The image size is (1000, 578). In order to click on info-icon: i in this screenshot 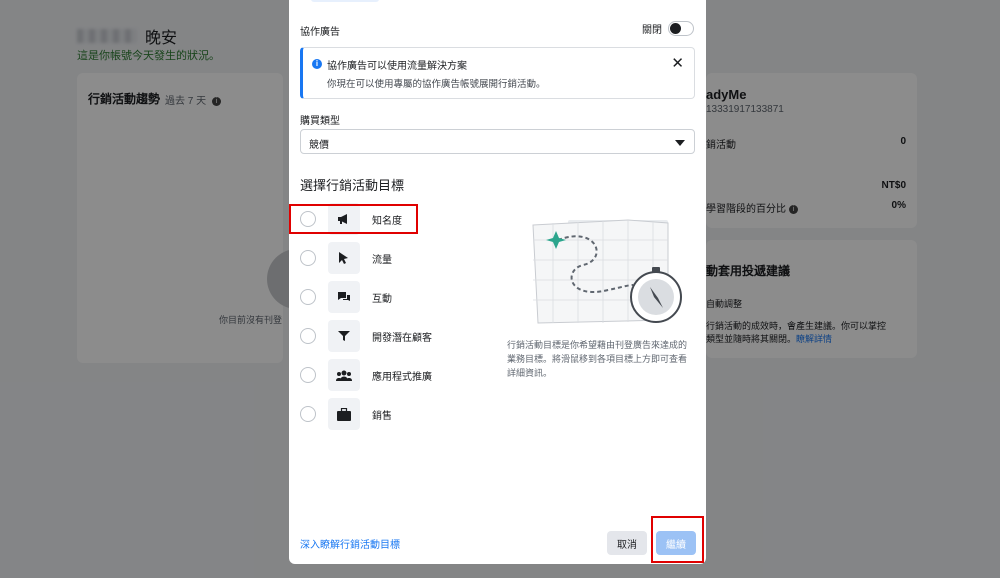, I will do `click(317, 64)`.